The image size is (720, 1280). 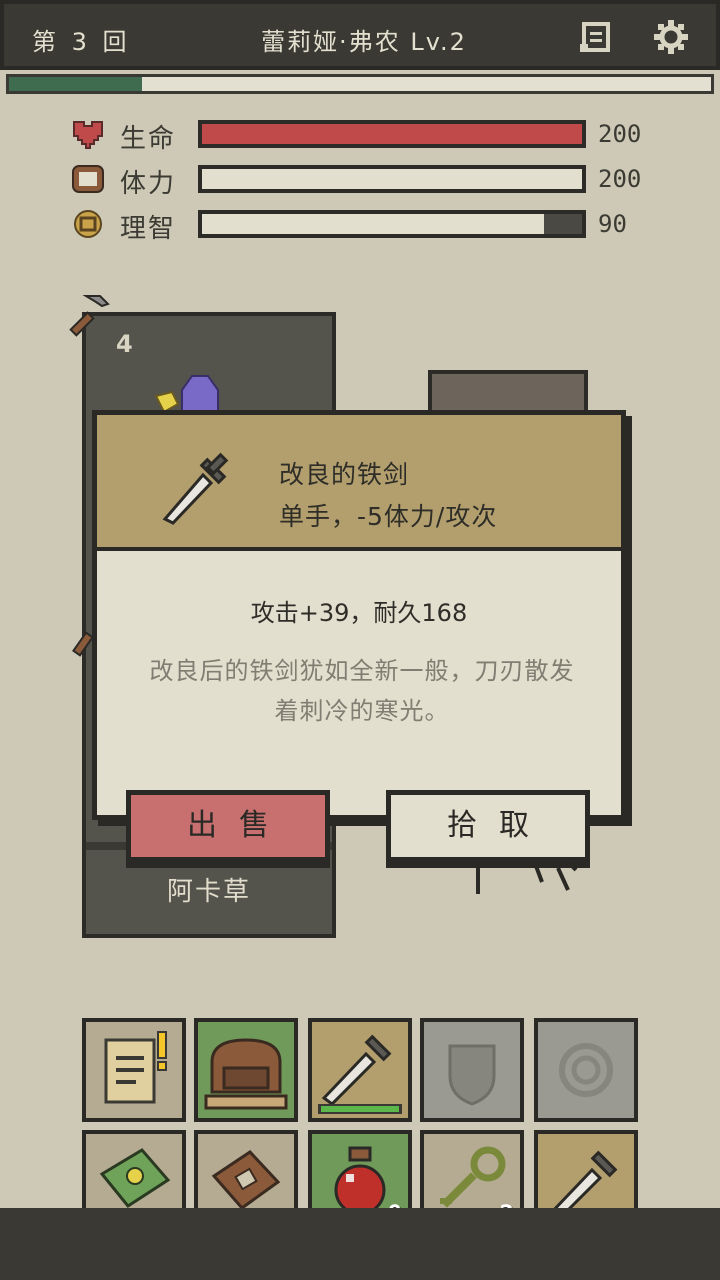 I want to click on popup-header: 改良的铁剑 单手，-5体力/攻次, so click(x=359, y=483).